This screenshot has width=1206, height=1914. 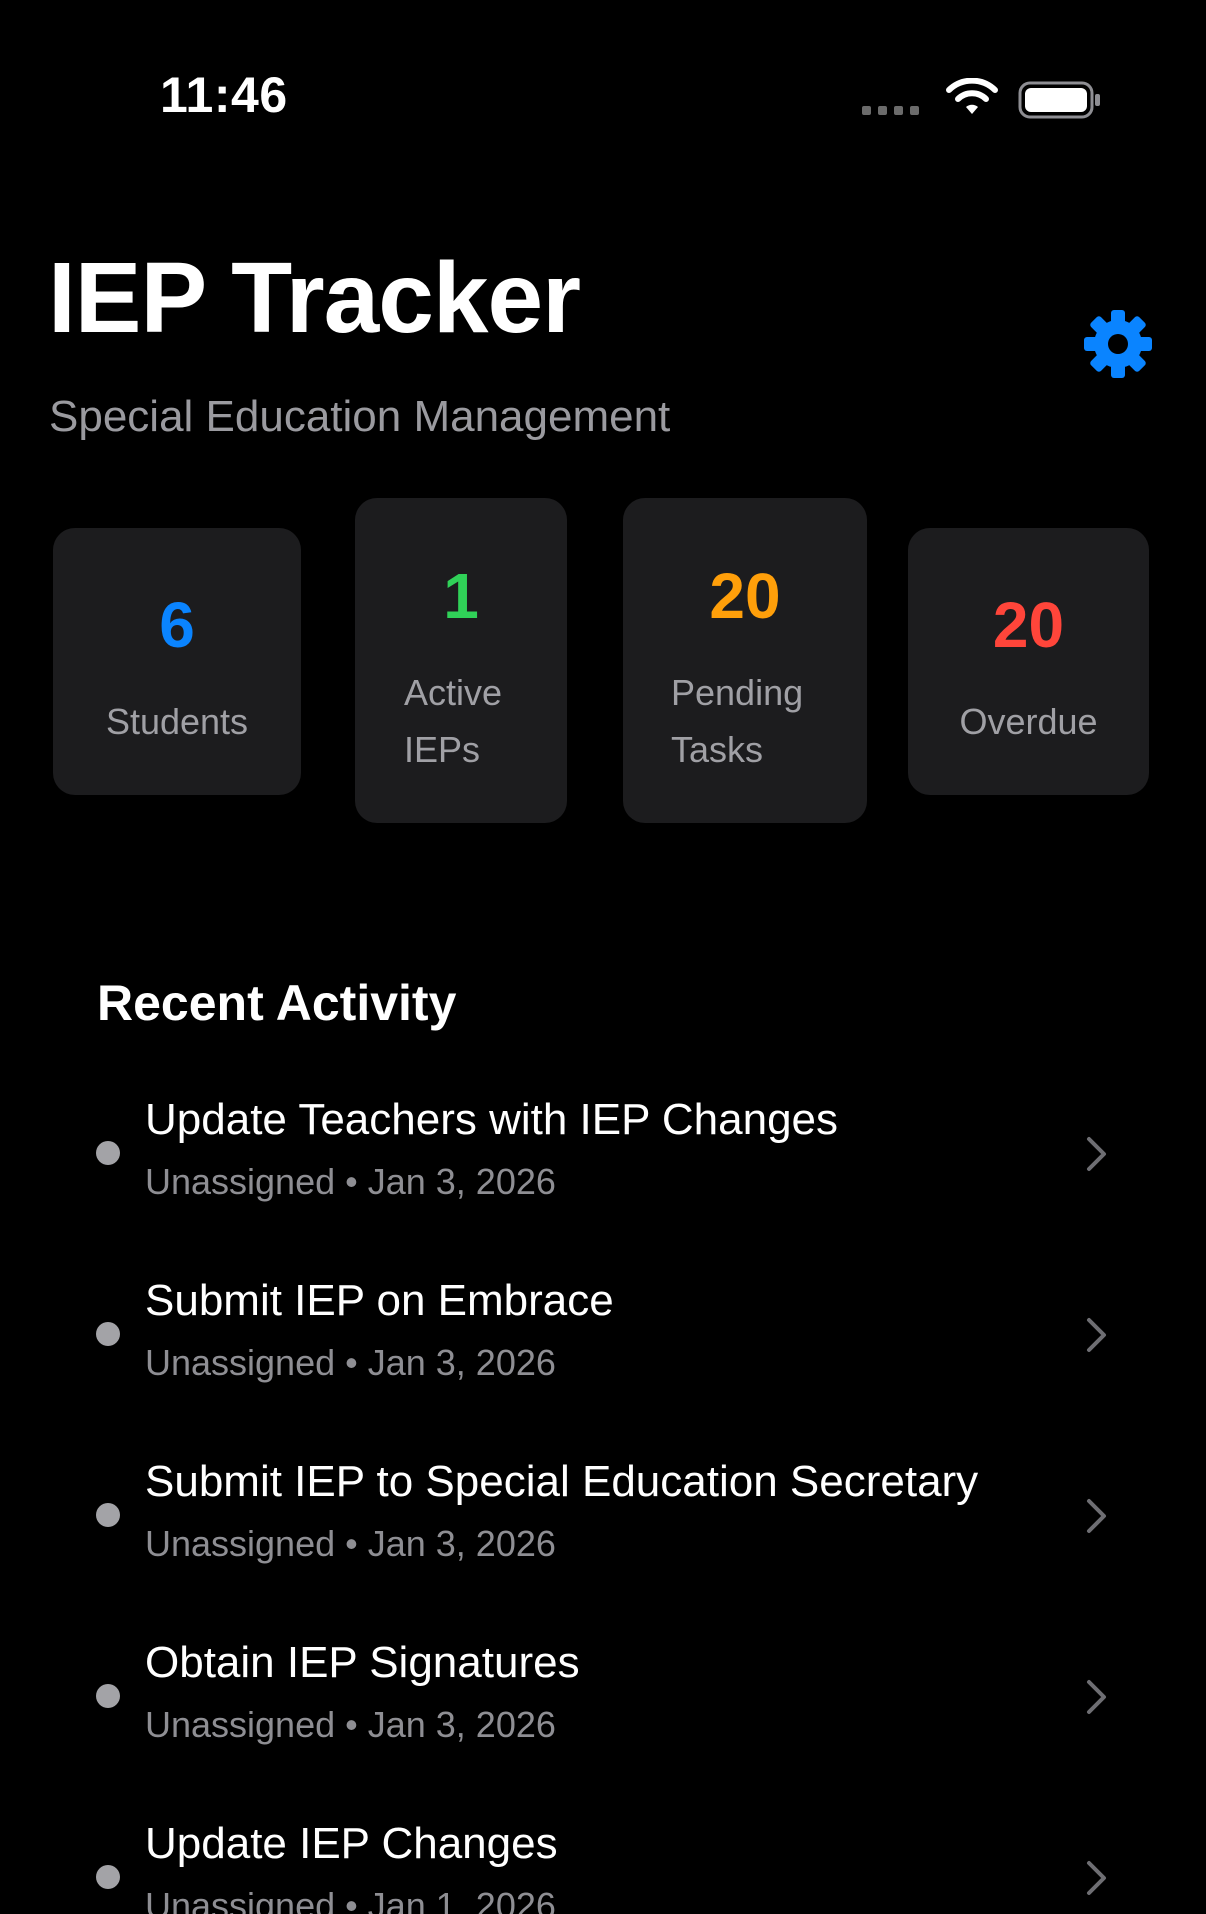 I want to click on stat-card-active-ieps: 1 Active IEPs, so click(x=461, y=660).